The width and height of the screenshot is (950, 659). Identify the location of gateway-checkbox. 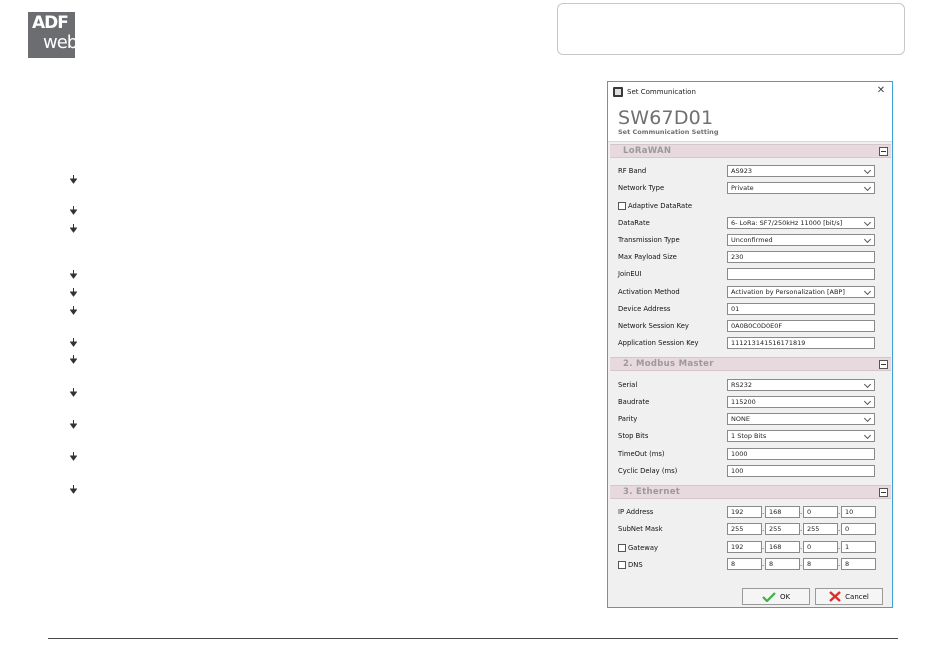
(622, 548).